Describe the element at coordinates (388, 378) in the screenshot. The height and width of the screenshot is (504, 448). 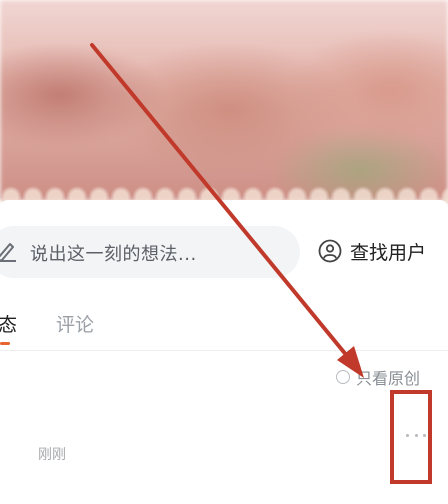
I see `original-only-label: 只看原创` at that location.